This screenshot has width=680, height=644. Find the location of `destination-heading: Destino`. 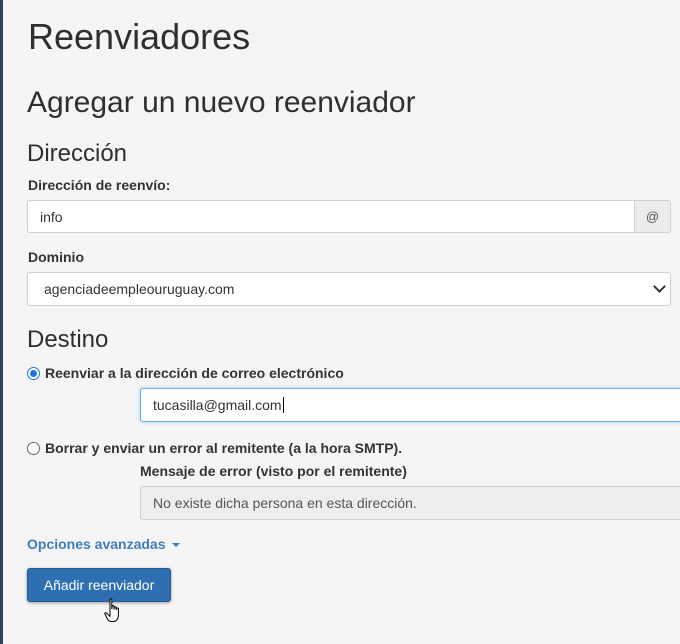

destination-heading: Destino is located at coordinates (68, 339).